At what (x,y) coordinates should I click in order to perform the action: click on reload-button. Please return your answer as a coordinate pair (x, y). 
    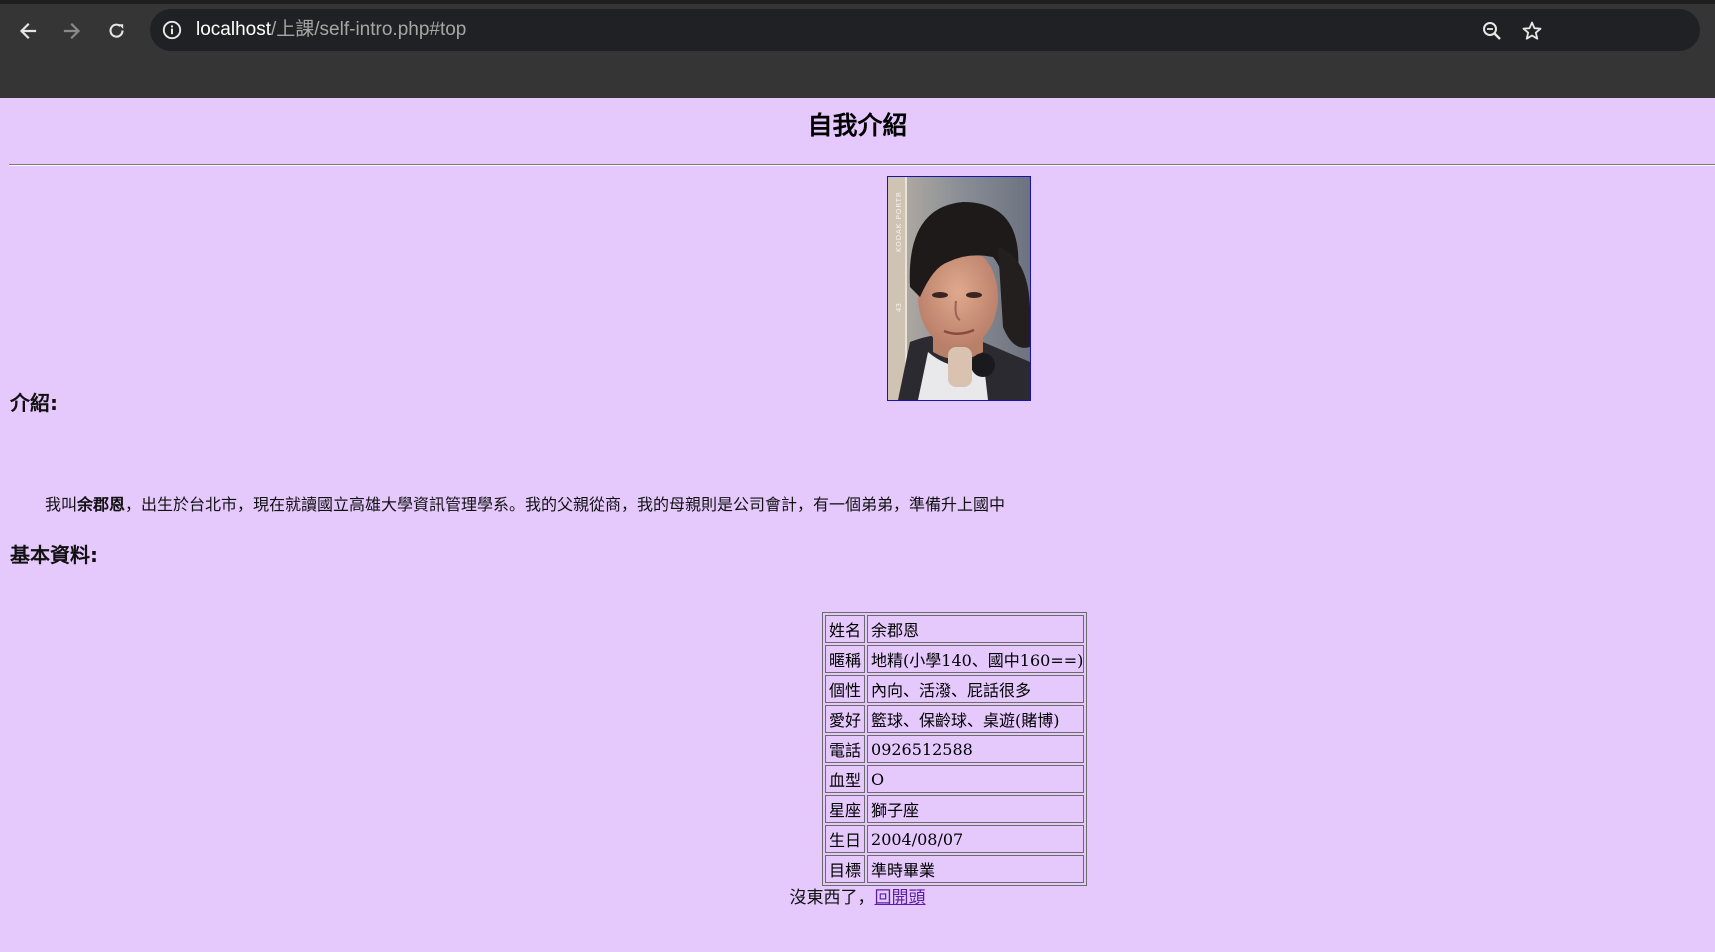
    Looking at the image, I should click on (117, 31).